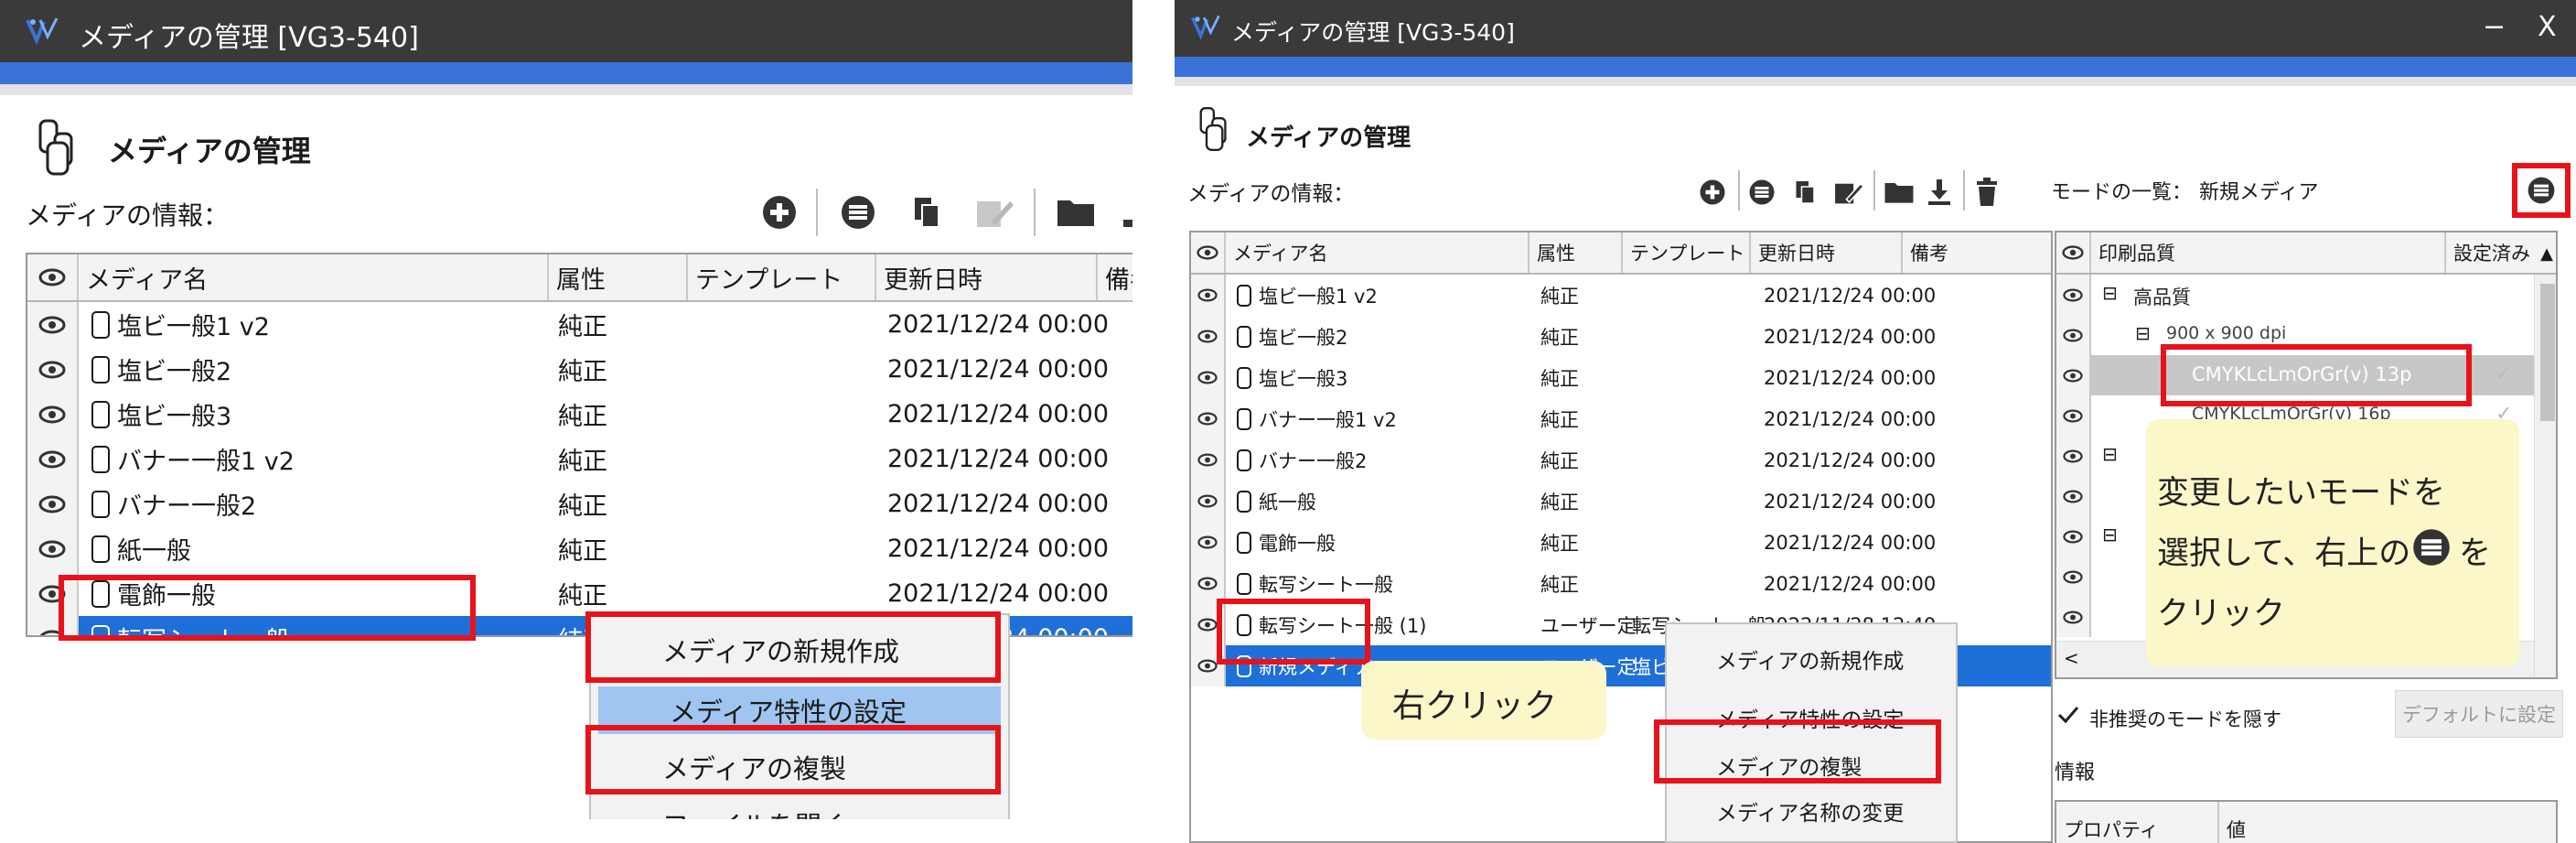 The height and width of the screenshot is (843, 2576). I want to click on toolbar-separator, so click(1874, 190).